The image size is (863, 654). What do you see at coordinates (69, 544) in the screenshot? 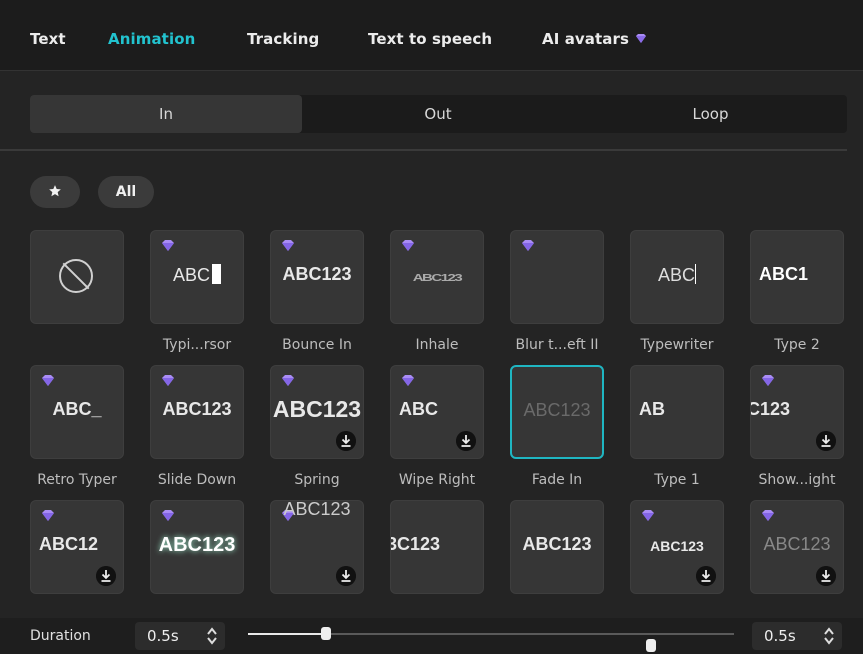
I see `animation-preview-text: ABC12` at bounding box center [69, 544].